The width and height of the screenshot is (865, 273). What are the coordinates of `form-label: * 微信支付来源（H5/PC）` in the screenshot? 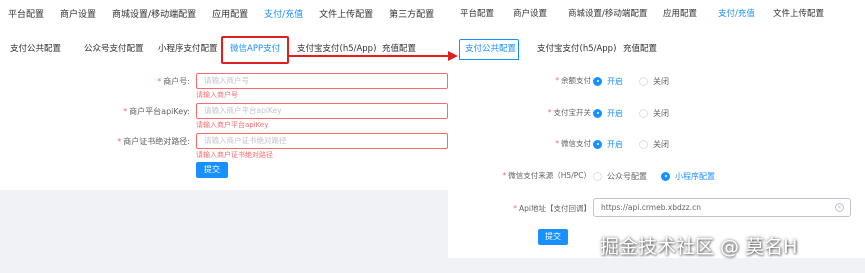 It's located at (546, 175).